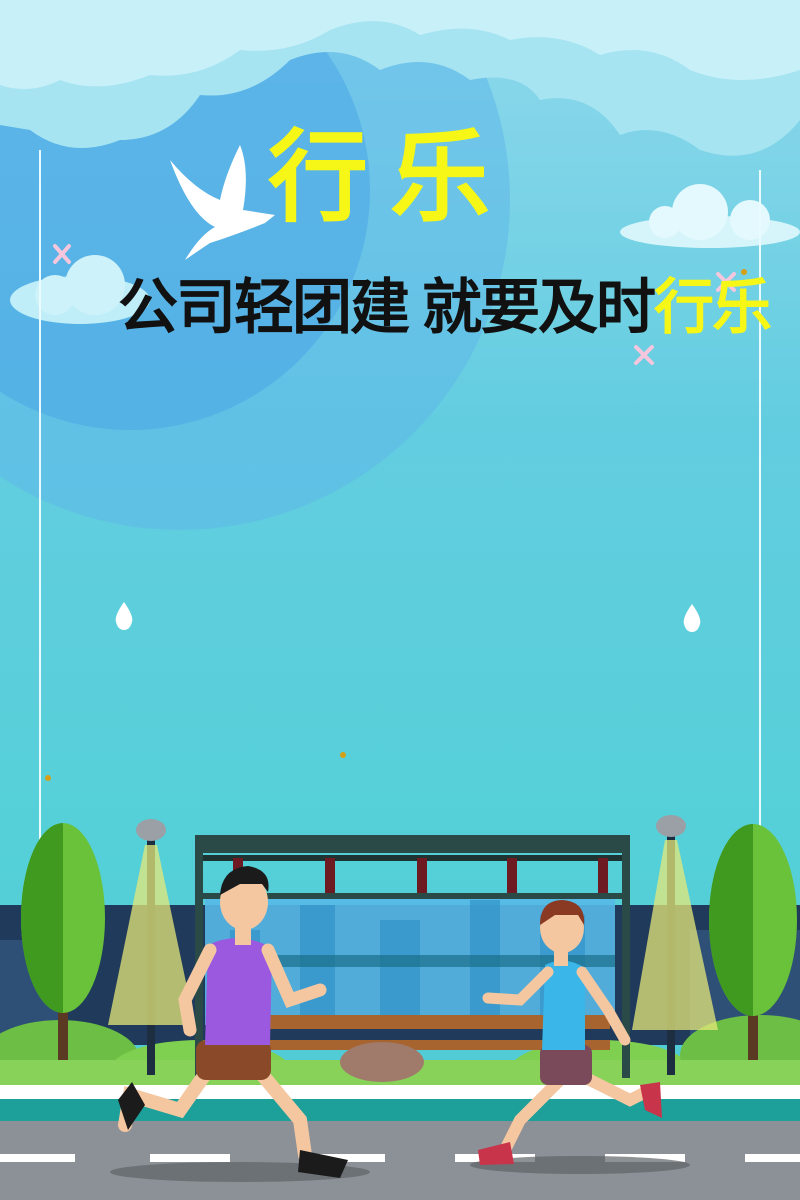 This screenshot has width=800, height=1200. Describe the element at coordinates (390, 177) in the screenshot. I see `poster-title: 行乐` at that location.